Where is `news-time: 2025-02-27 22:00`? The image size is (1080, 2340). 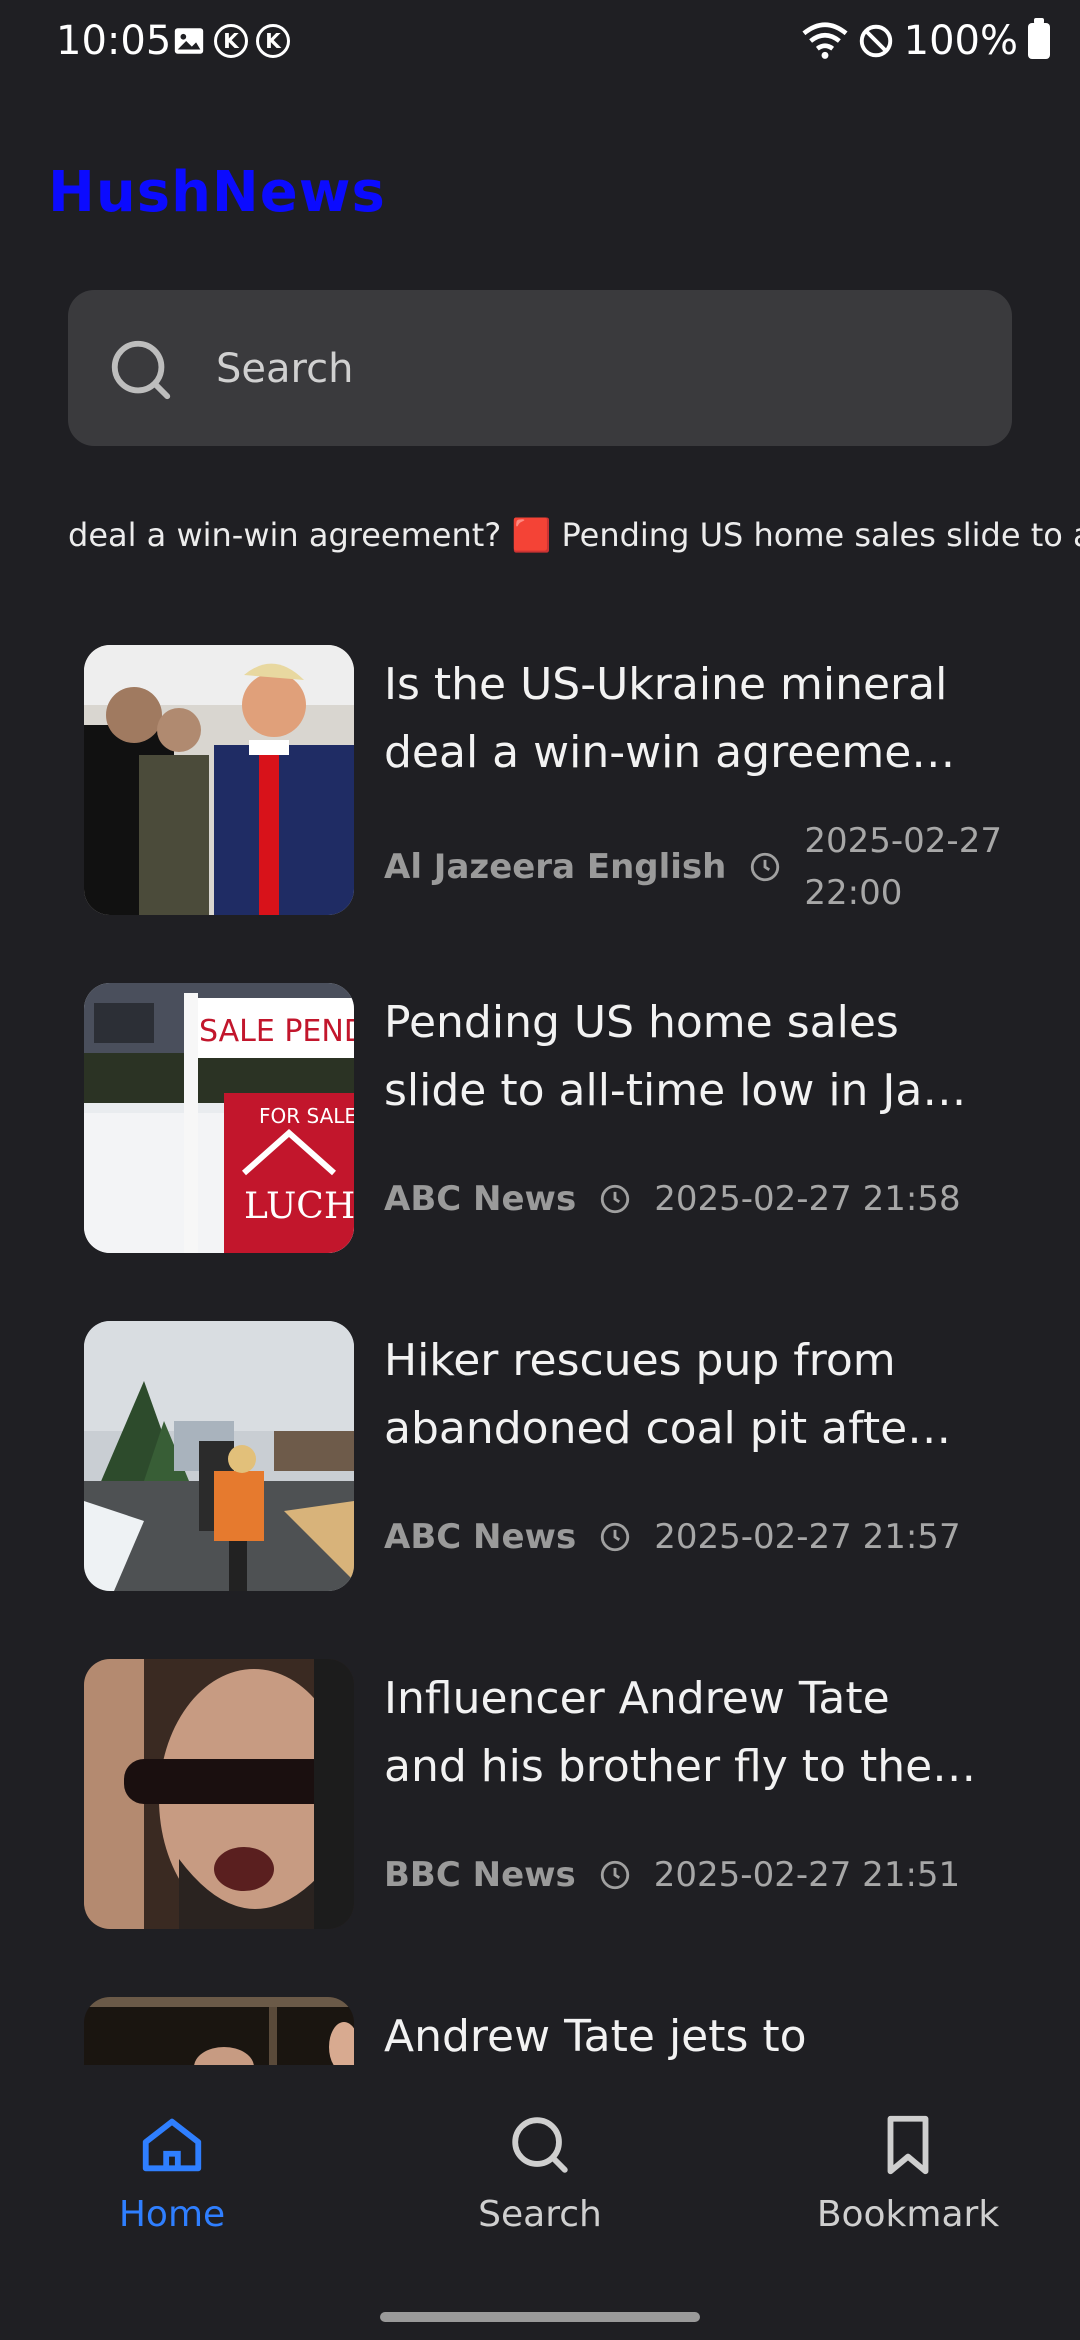
news-time: 2025-02-27 22:00 is located at coordinates (903, 867).